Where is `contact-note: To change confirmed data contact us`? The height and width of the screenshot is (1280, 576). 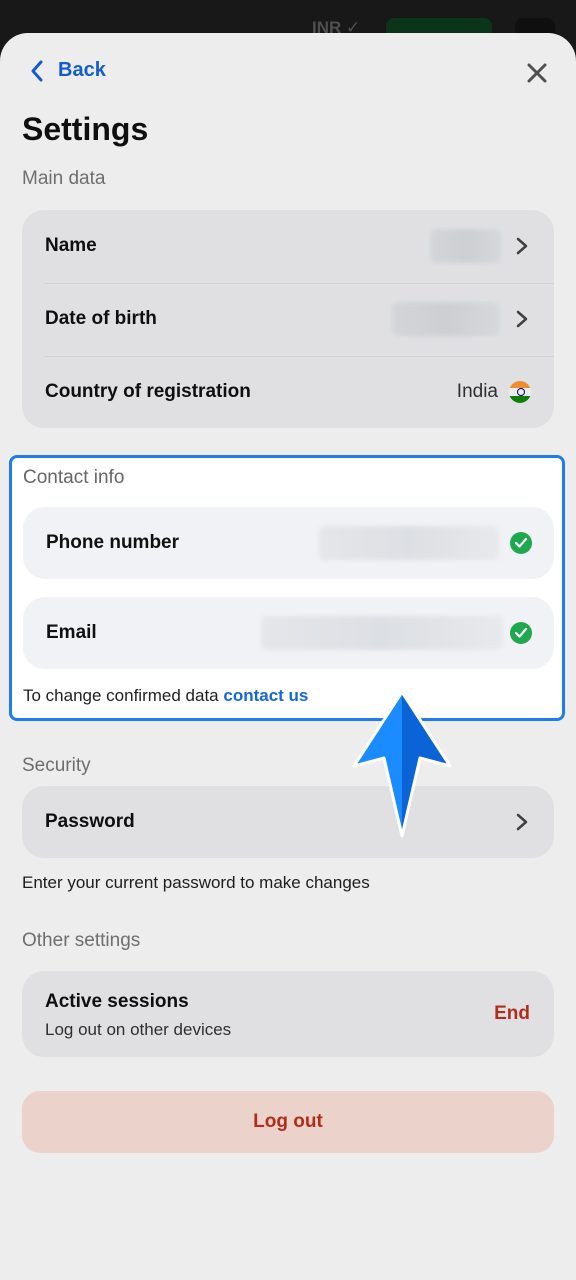
contact-note: To change confirmed data contact us is located at coordinates (165, 696).